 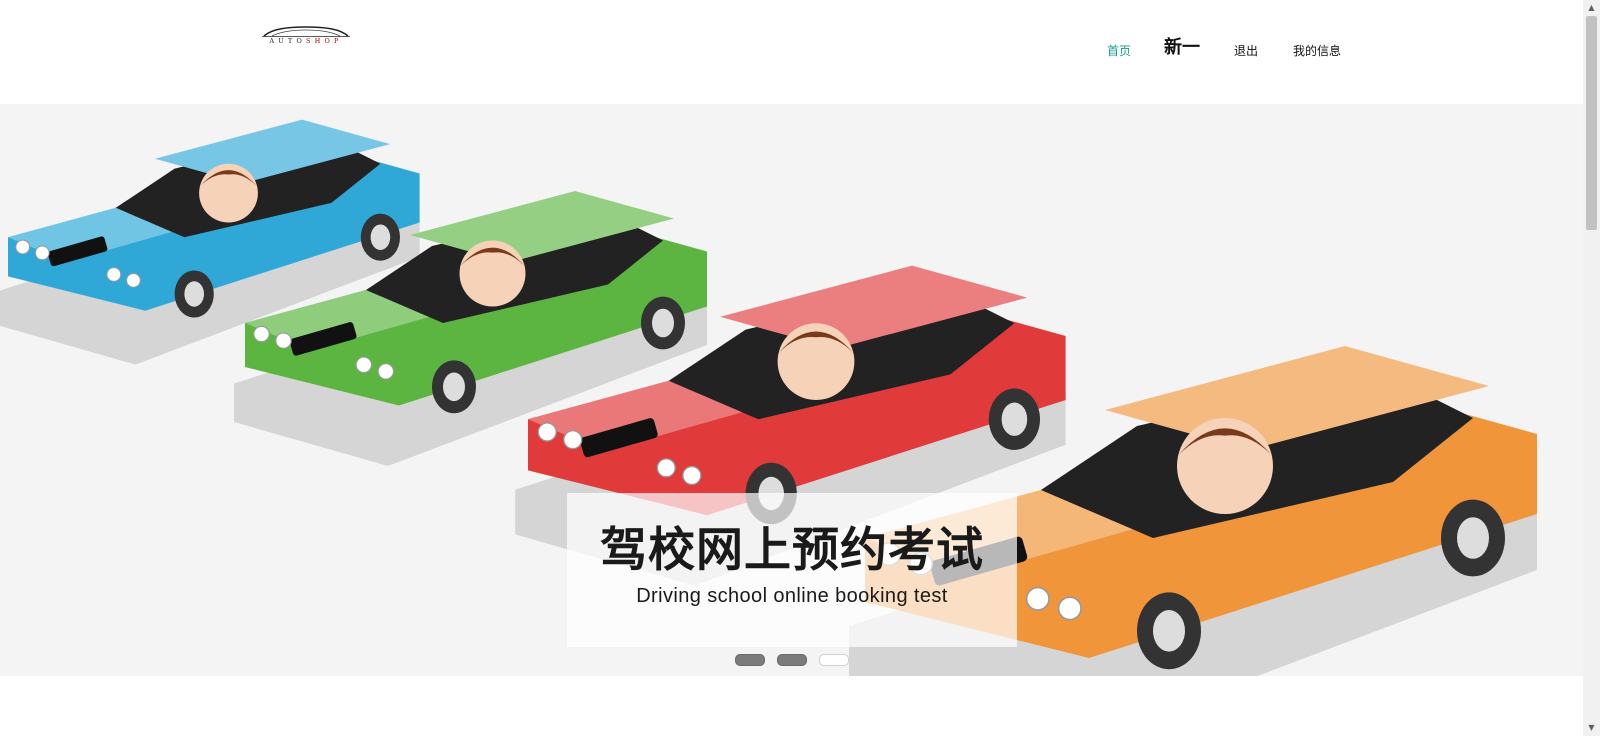 I want to click on nav-home: 首页, so click(x=1119, y=51).